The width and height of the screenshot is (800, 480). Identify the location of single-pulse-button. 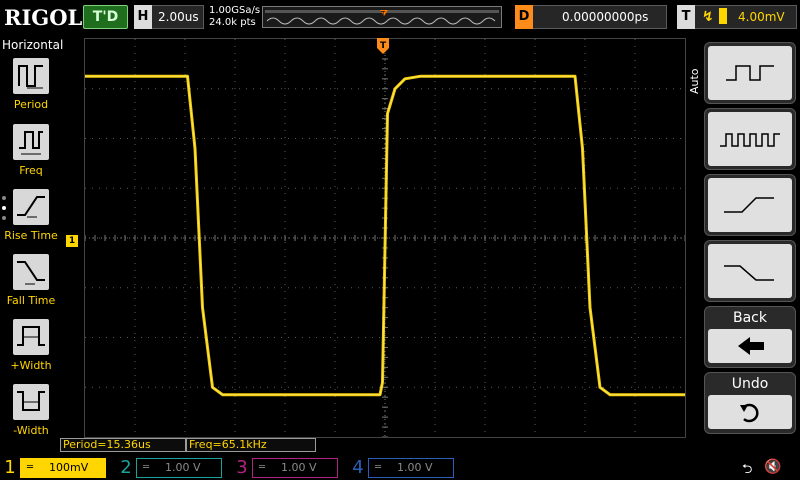
(750, 73).